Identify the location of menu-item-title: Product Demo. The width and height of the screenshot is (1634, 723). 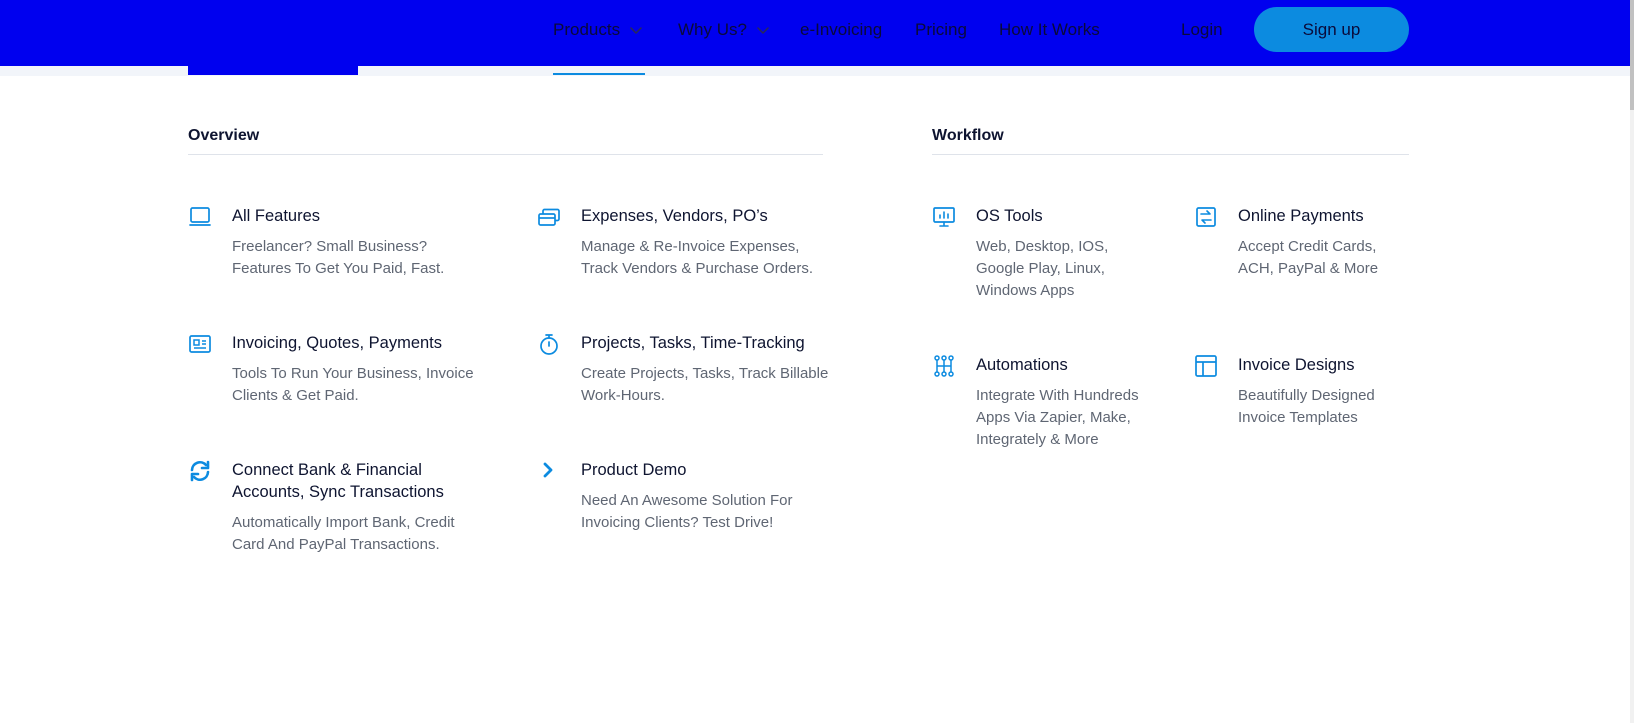
(634, 470).